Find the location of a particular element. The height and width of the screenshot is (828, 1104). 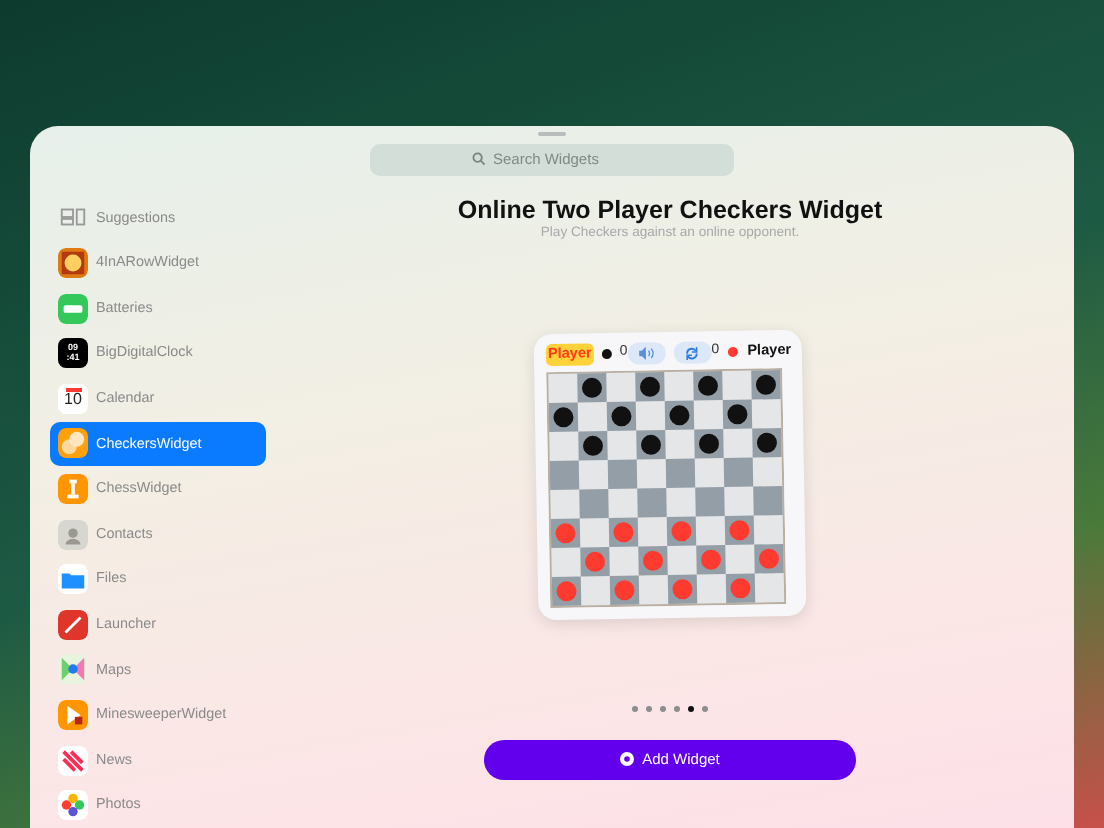

calendar-icon: 10 is located at coordinates (73, 398).